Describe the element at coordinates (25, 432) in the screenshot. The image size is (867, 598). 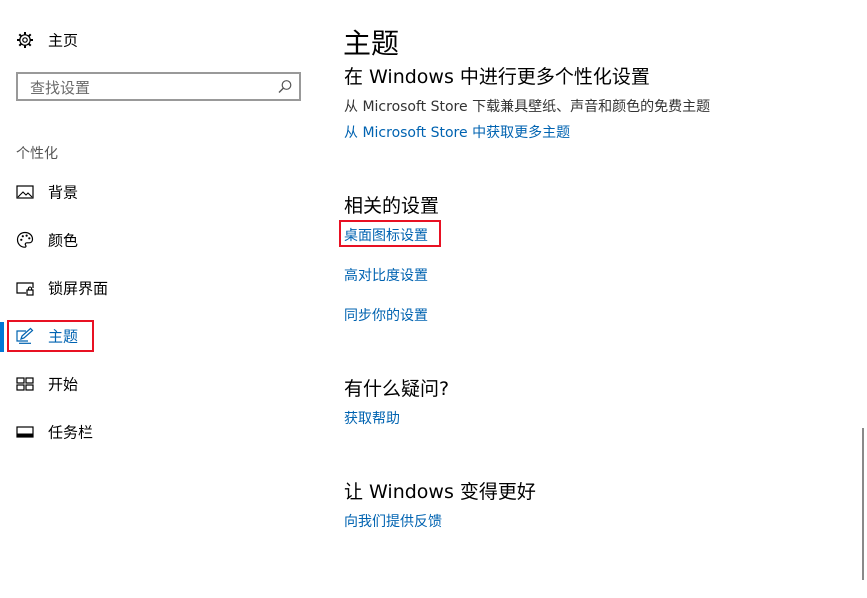
I see `taskbar-icon` at that location.